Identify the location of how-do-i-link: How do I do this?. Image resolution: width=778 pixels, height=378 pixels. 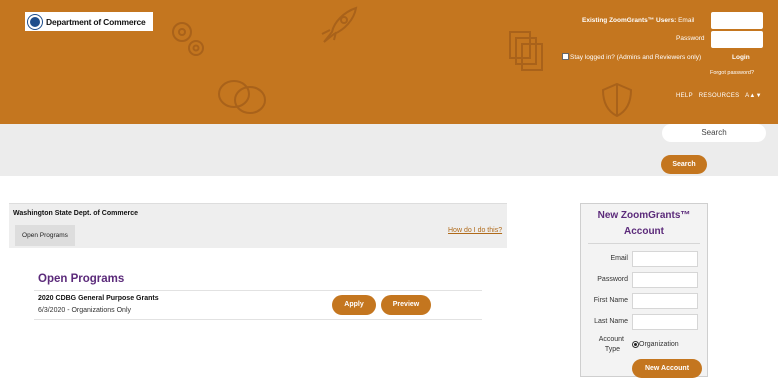
(475, 230).